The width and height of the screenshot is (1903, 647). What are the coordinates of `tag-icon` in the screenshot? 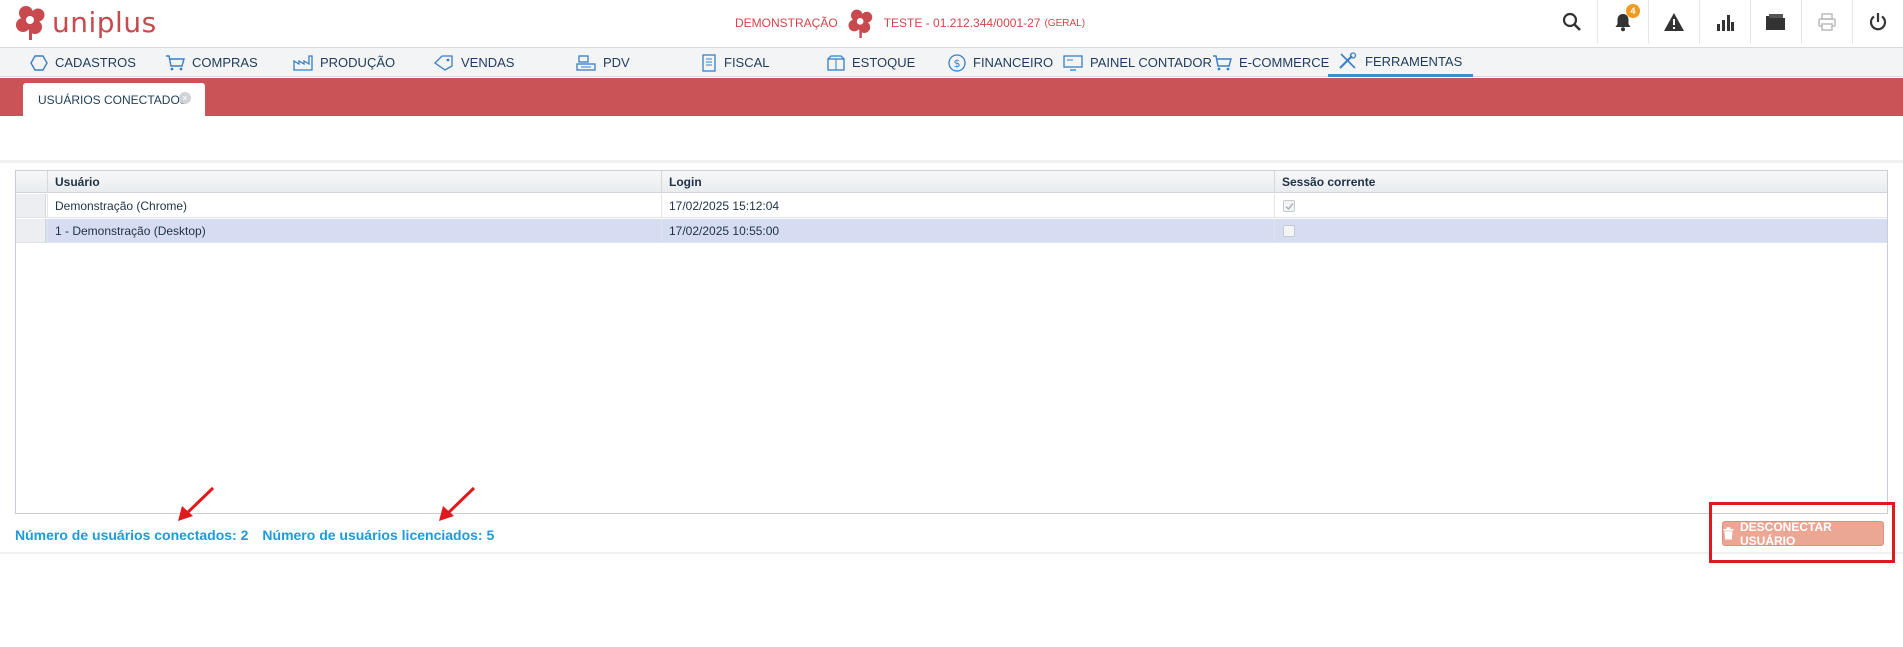 It's located at (444, 62).